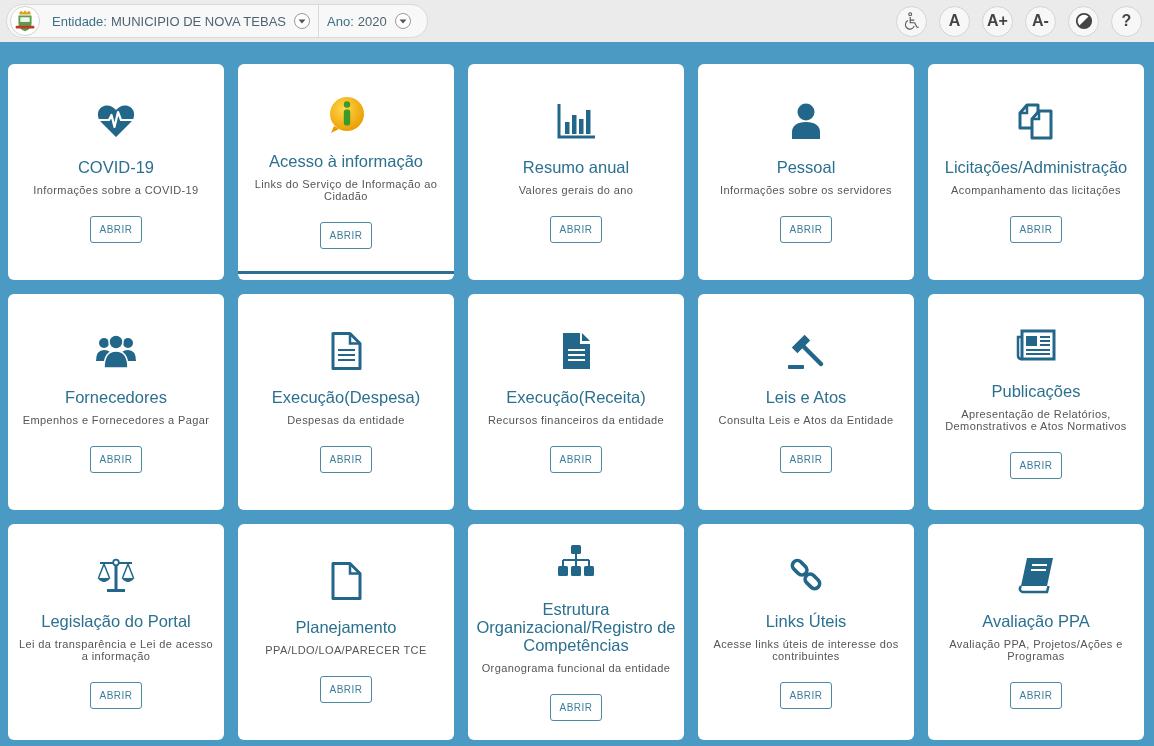 This screenshot has width=1154, height=746. Describe the element at coordinates (1036, 575) in the screenshot. I see `book-icon` at that location.